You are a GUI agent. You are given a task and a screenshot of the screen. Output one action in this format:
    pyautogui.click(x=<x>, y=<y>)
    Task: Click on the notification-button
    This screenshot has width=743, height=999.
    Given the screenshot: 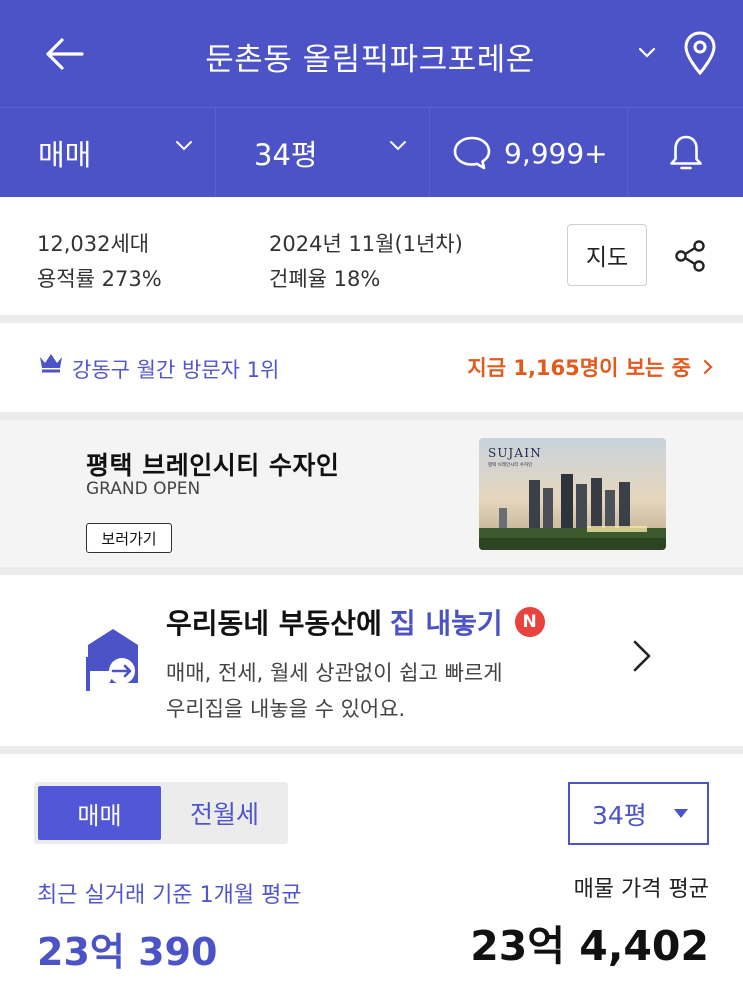 What is the action you would take?
    pyautogui.click(x=685, y=153)
    